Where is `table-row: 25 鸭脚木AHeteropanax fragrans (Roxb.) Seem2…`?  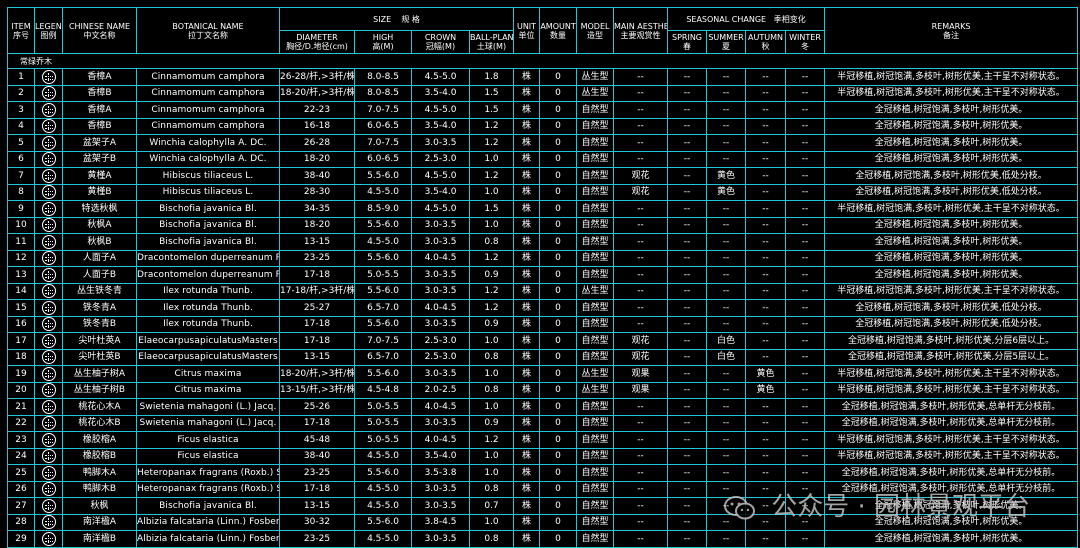
table-row: 25 鸭脚木AHeteropanax fragrans (Roxb.) Seem2… is located at coordinates (543, 473).